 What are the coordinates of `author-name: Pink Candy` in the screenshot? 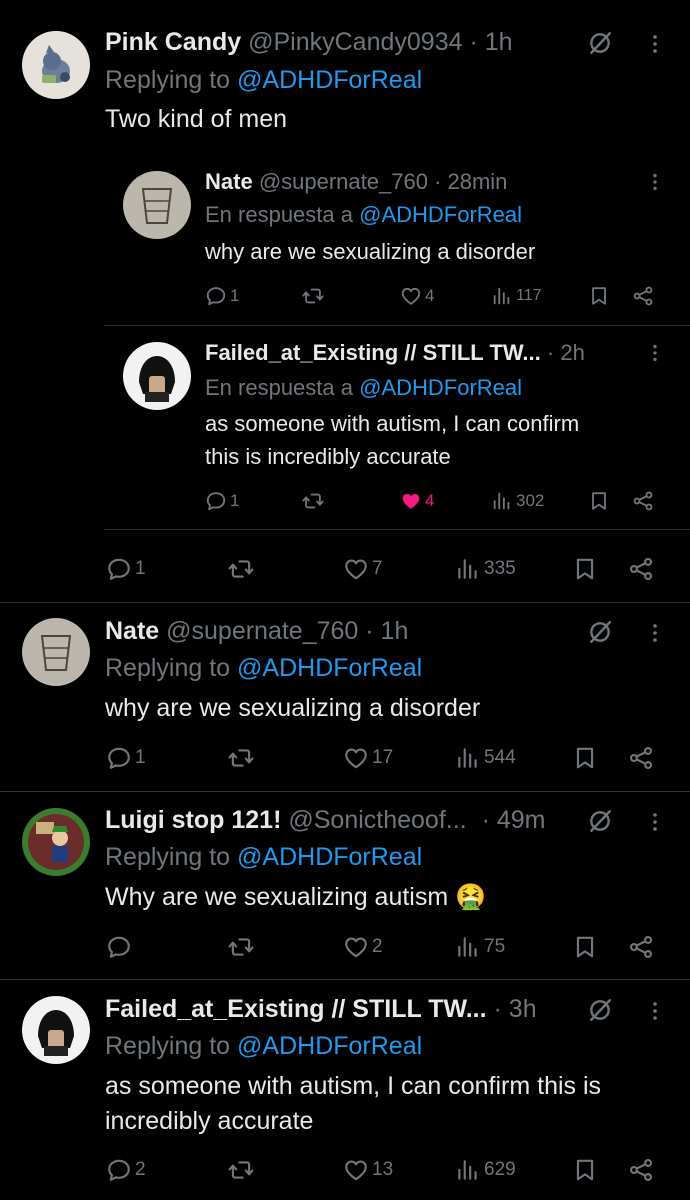 It's located at (173, 42).